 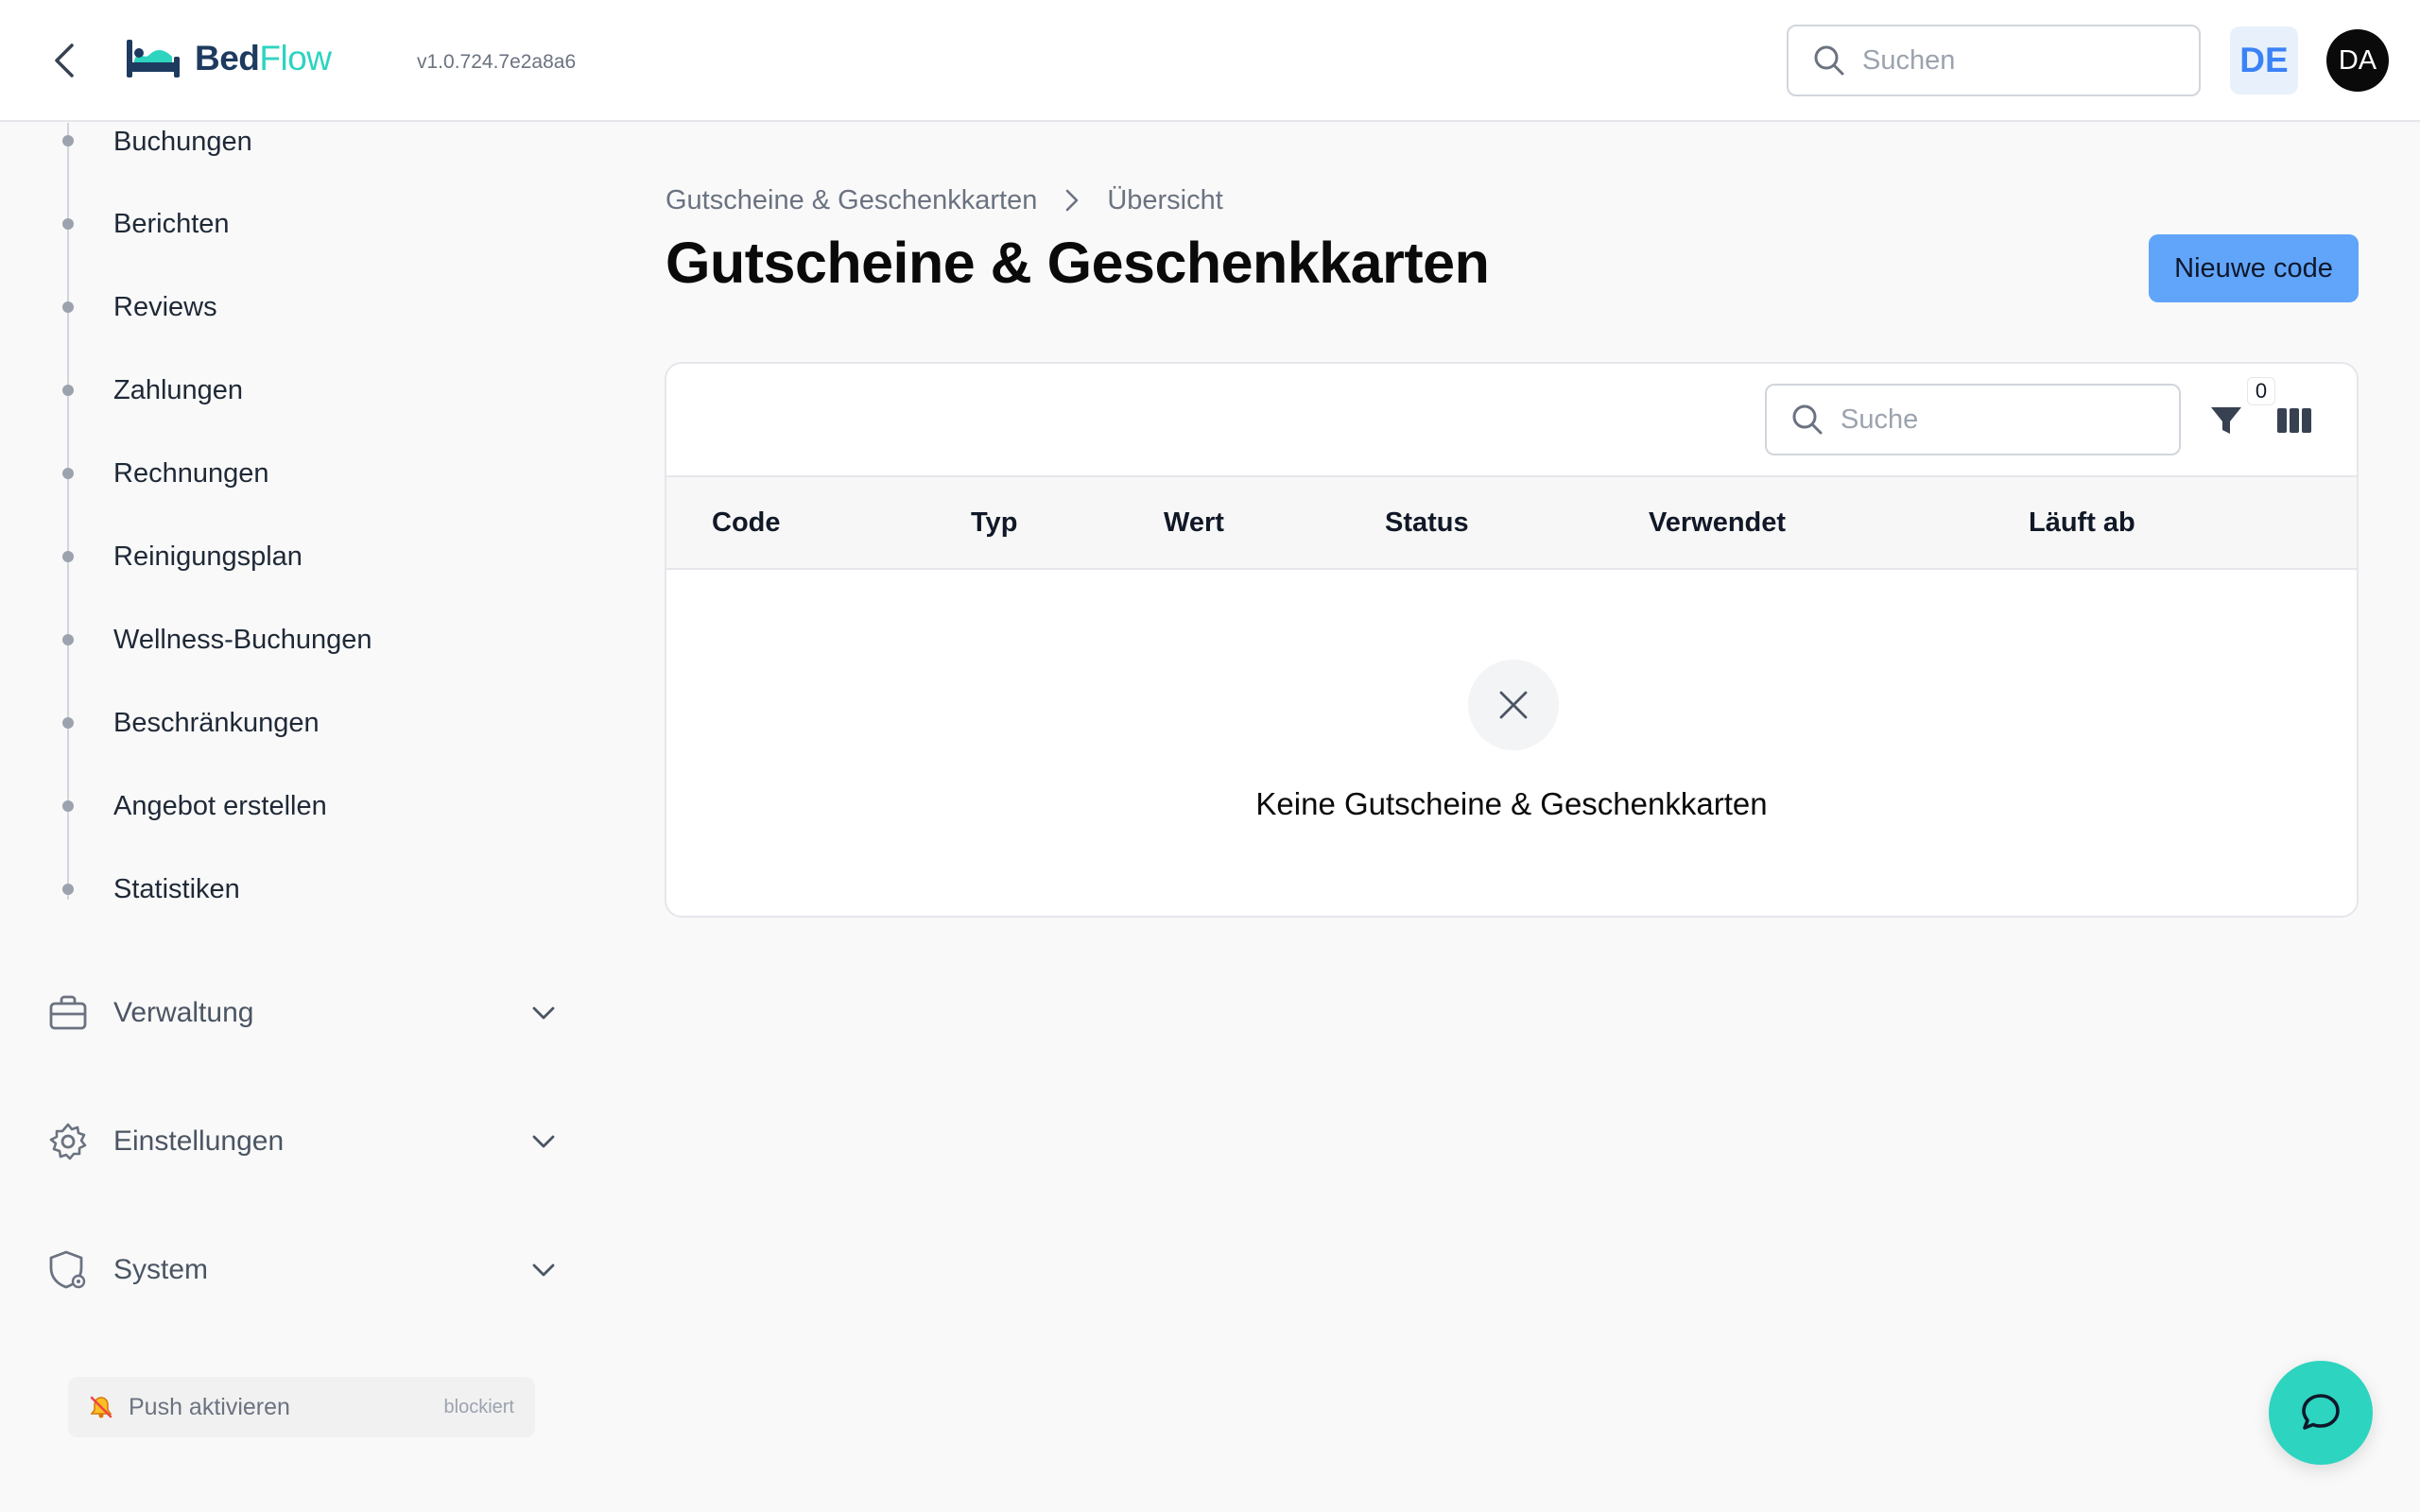 I want to click on filter-icon, so click(x=2226, y=420).